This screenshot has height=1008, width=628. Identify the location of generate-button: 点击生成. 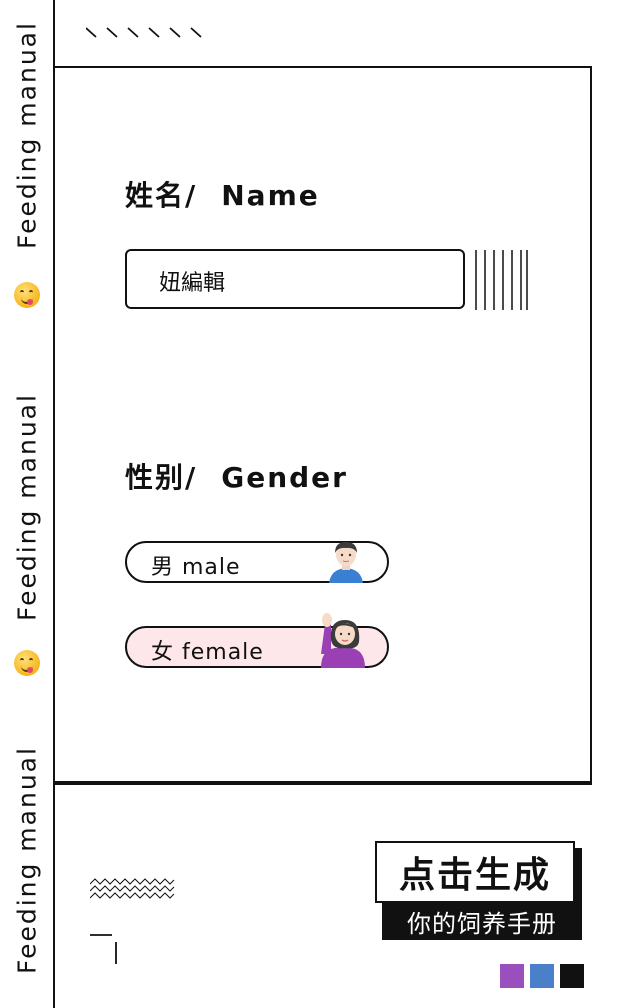
(475, 872).